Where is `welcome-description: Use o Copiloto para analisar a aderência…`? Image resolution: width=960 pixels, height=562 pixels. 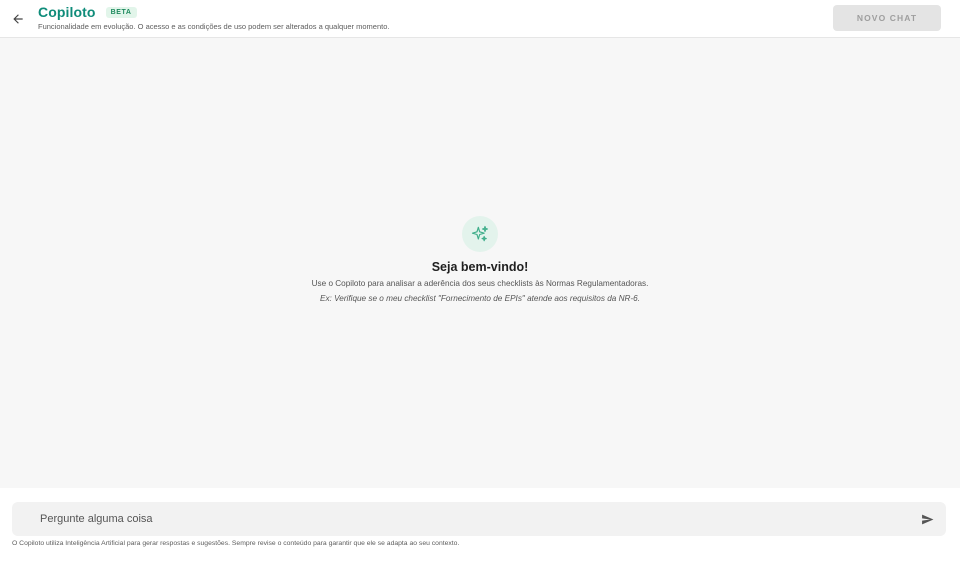 welcome-description: Use o Copiloto para analisar a aderência… is located at coordinates (480, 283).